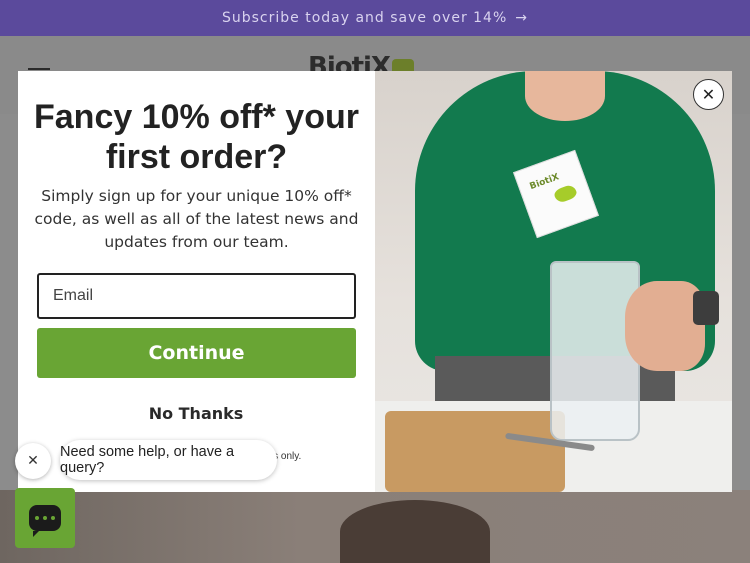 The image size is (750, 563). I want to click on email-field, so click(196, 296).